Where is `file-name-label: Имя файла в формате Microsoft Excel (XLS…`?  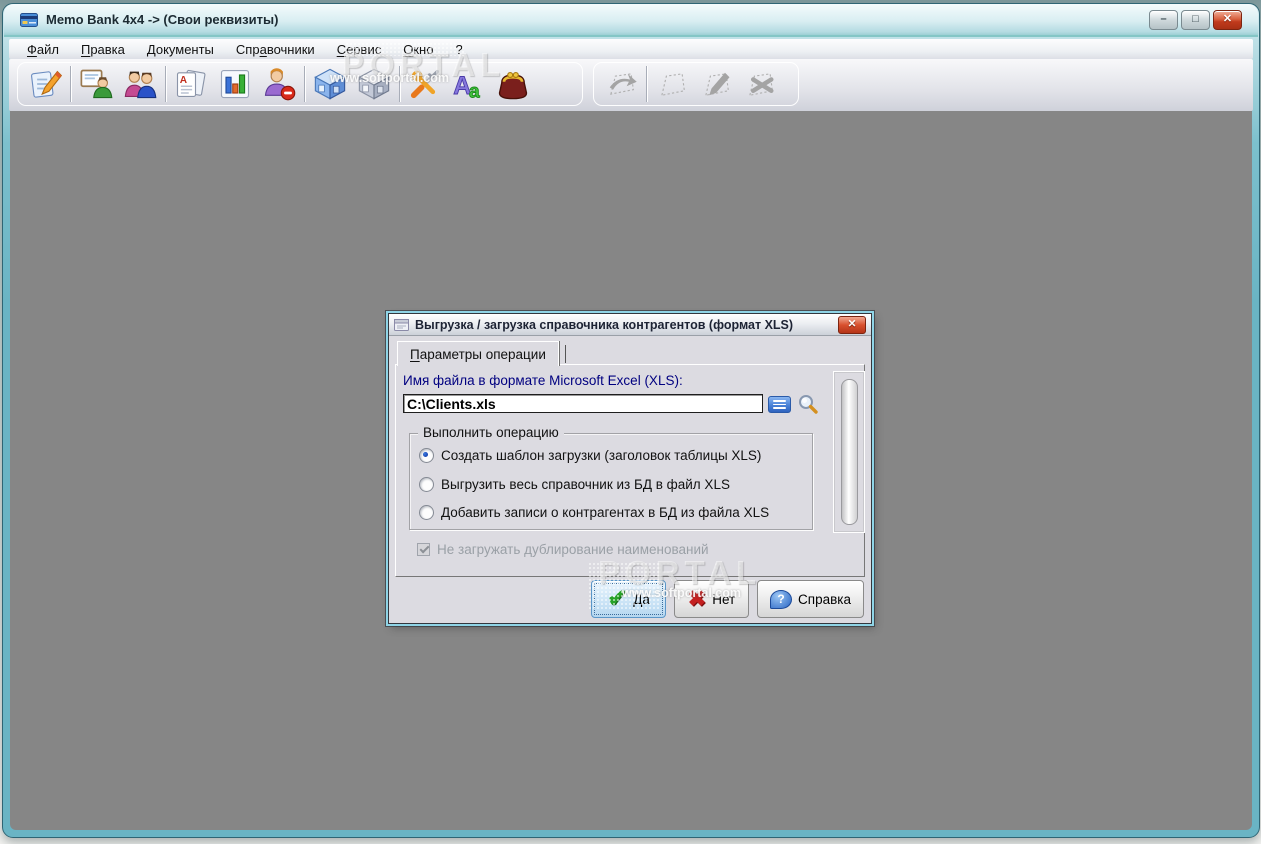
file-name-label: Имя файла в формате Microsoft Excel (XLS… is located at coordinates (543, 380).